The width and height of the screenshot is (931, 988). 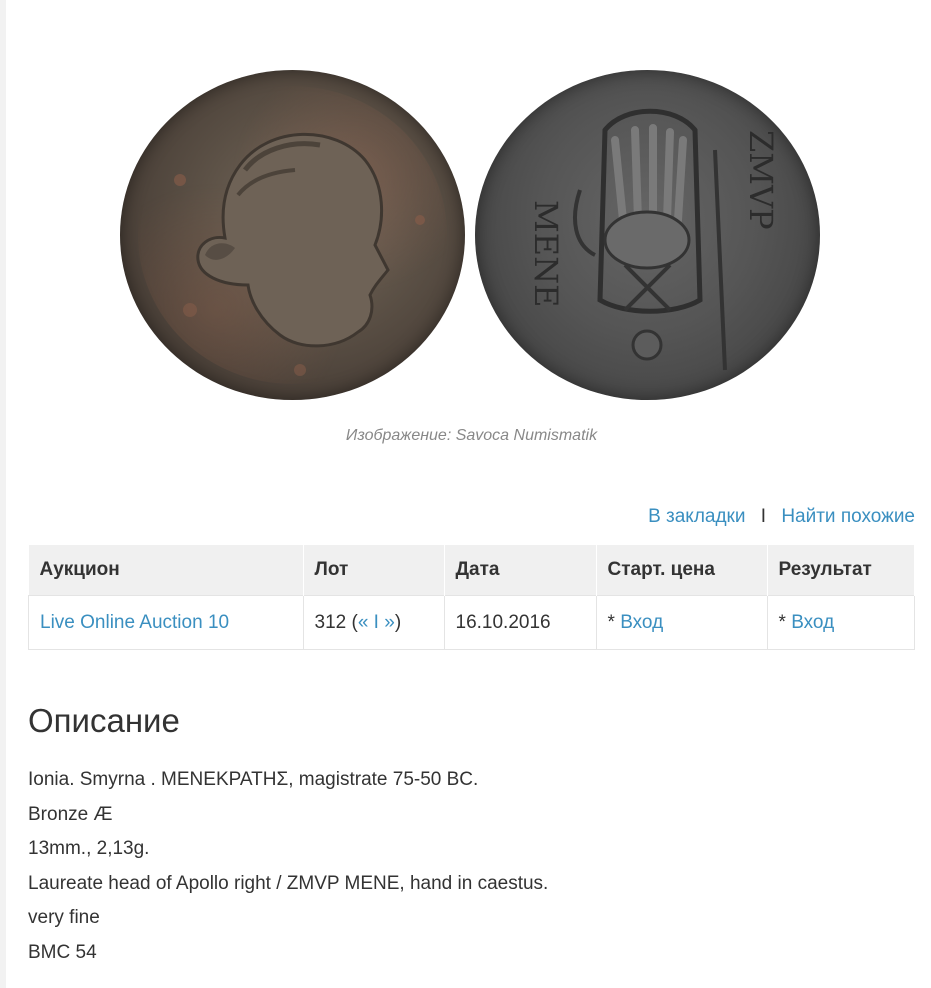 I want to click on coin-obverse-image, so click(x=292, y=235).